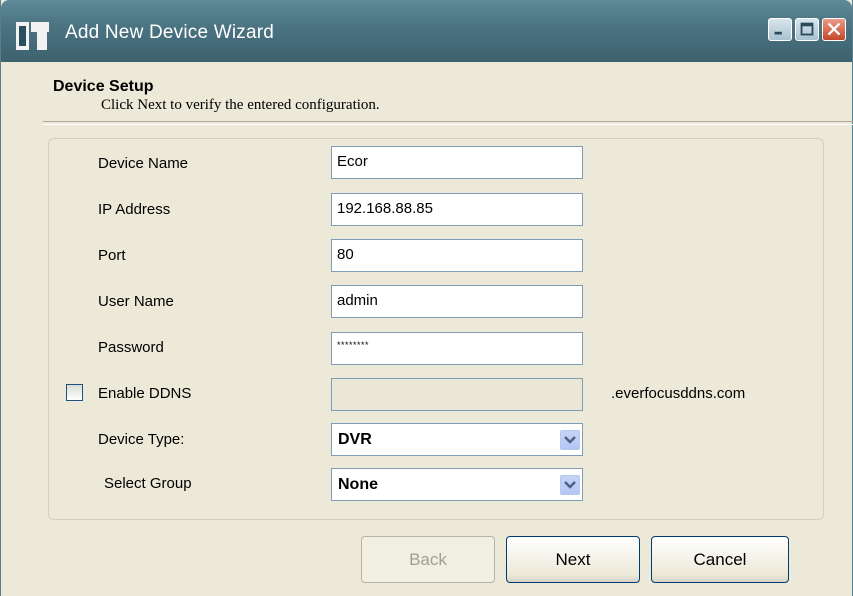 The height and width of the screenshot is (596, 853). Describe the element at coordinates (780, 29) in the screenshot. I see `minimize-button` at that location.